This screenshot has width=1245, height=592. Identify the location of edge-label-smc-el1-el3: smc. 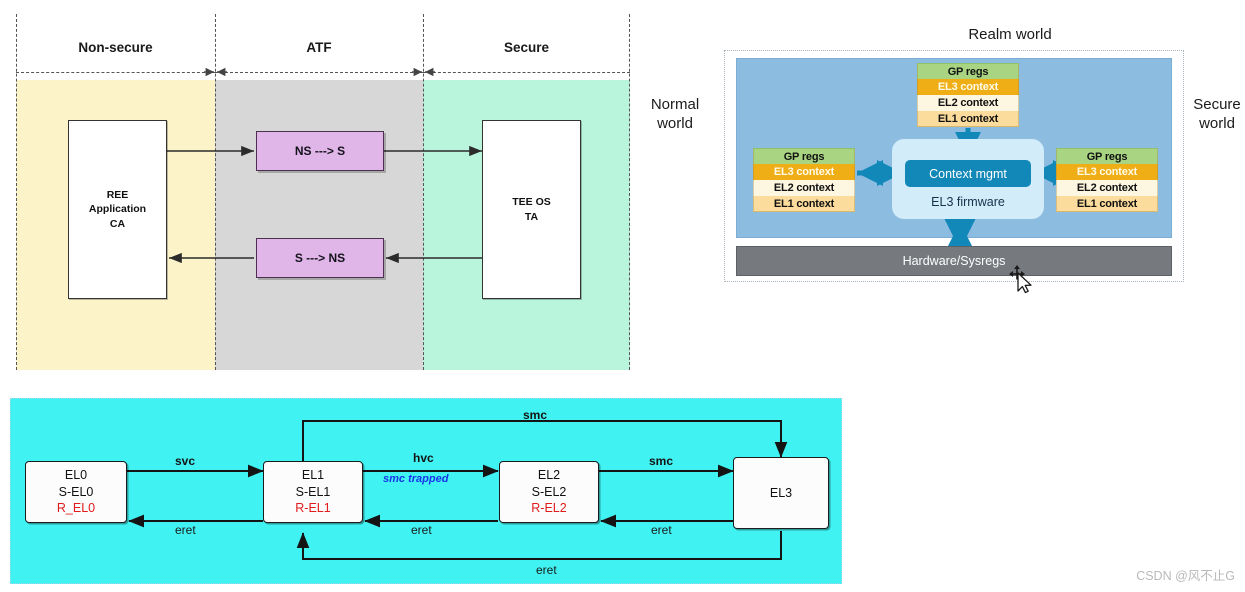
(535, 415).